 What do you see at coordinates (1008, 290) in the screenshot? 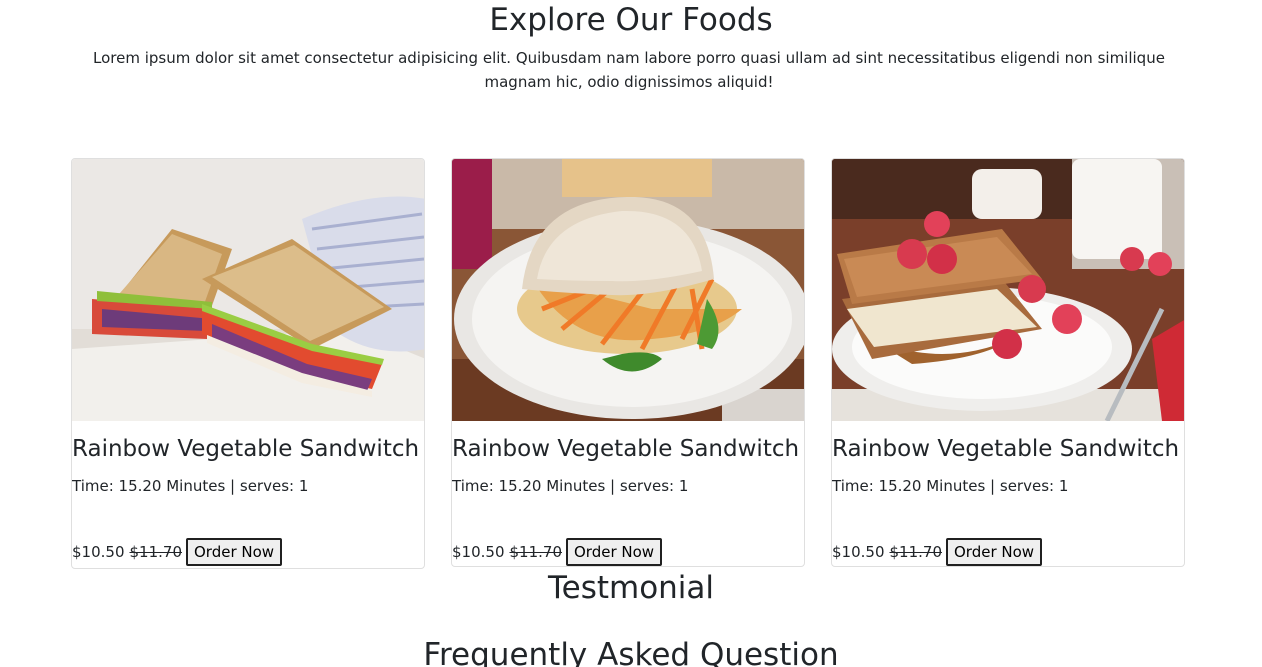
I see `raspberry-french-toast-photo` at bounding box center [1008, 290].